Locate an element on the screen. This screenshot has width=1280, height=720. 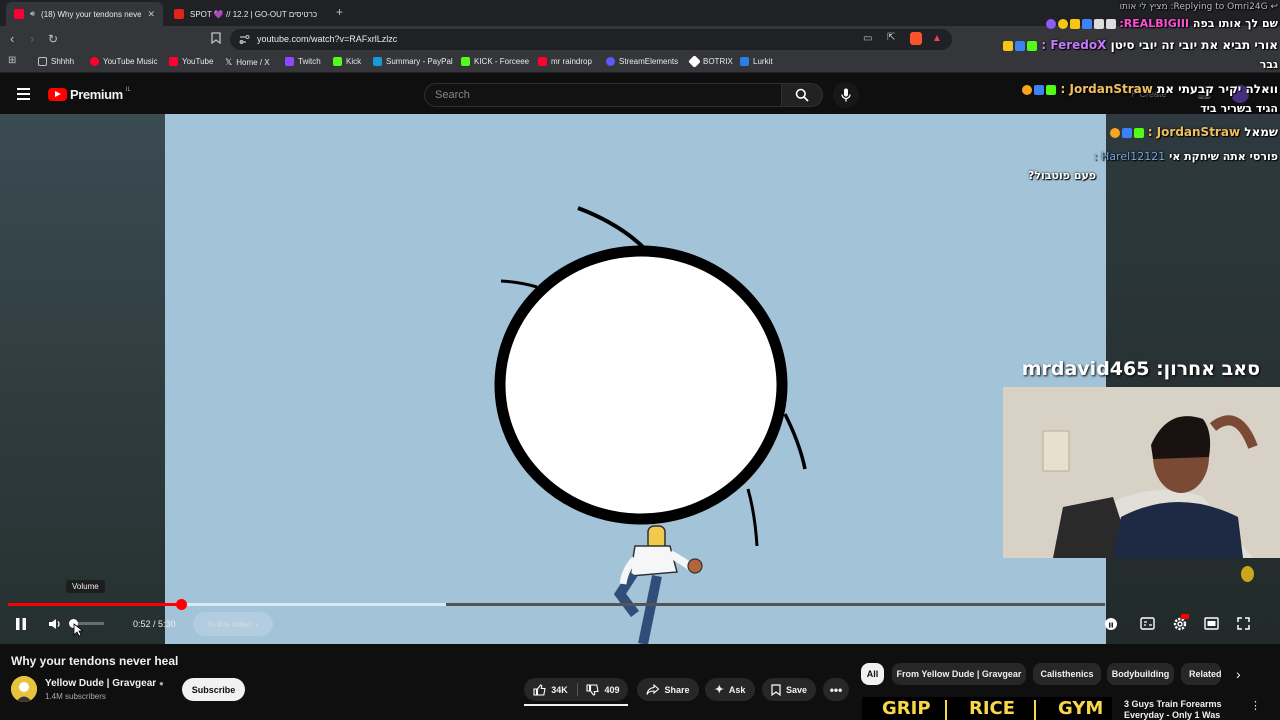
video-title: Why your tendons never heal is located at coordinates (95, 661).